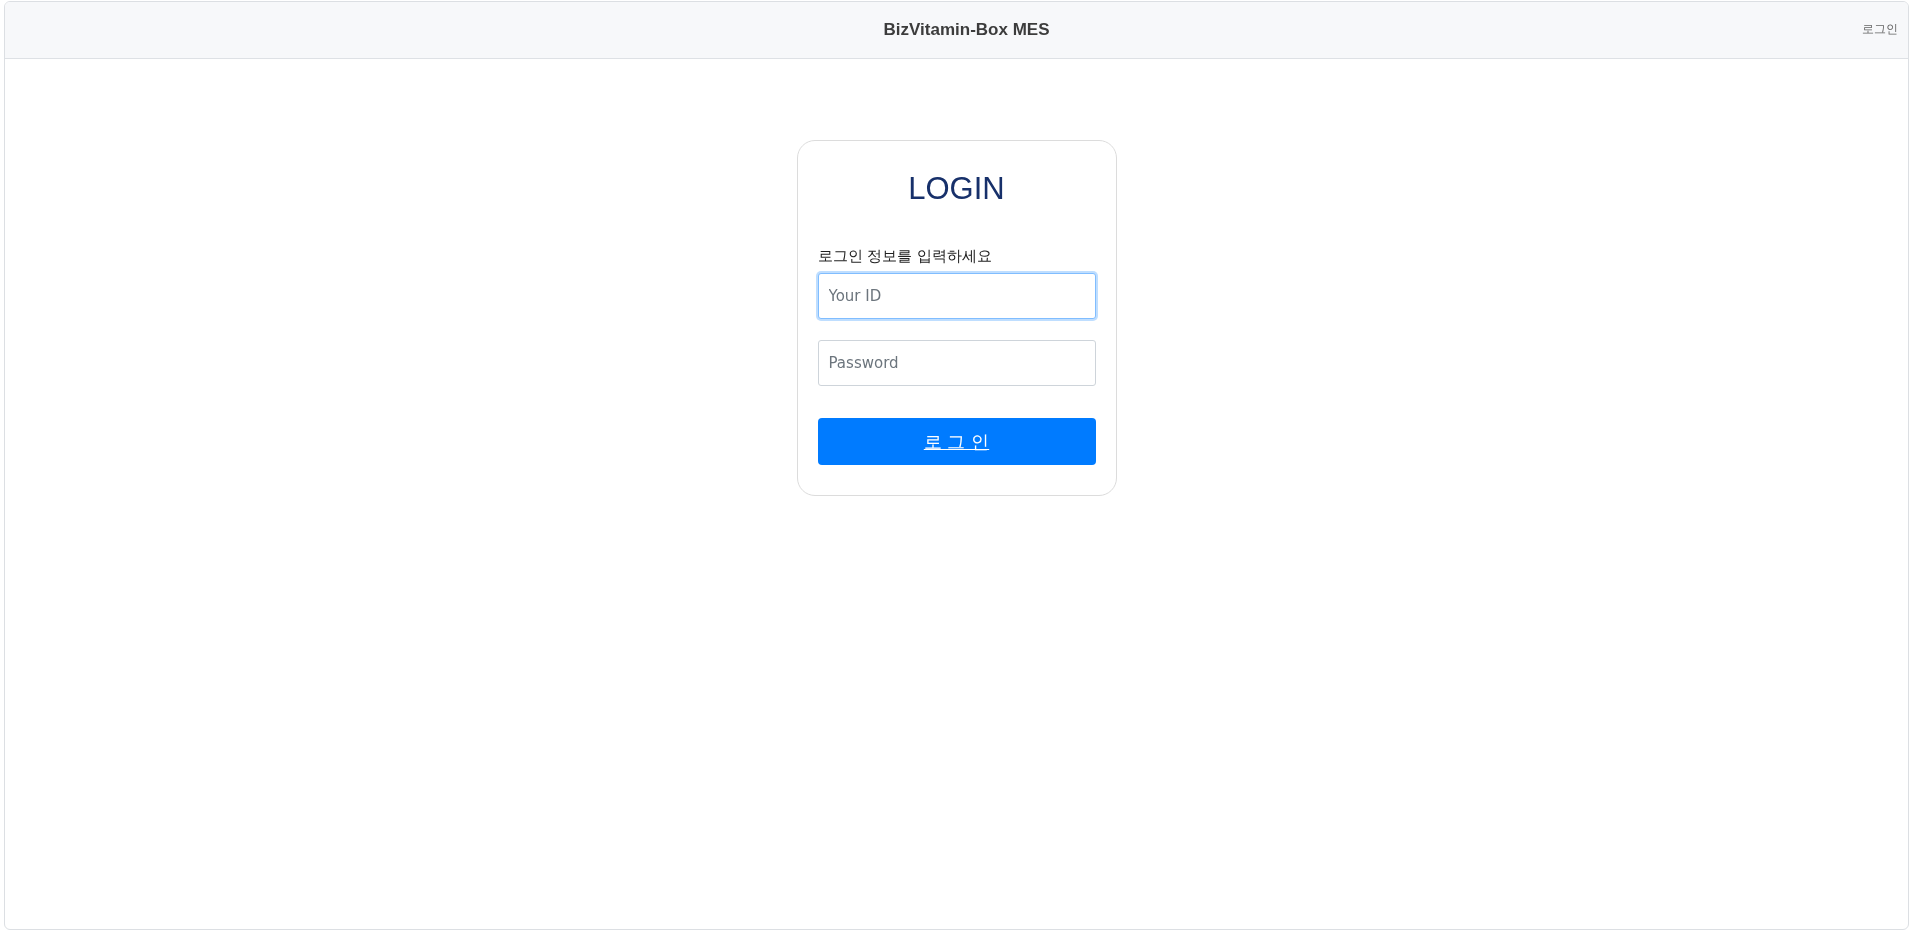 This screenshot has height=931, width=1910. Describe the element at coordinates (956, 363) in the screenshot. I see `password-field: Password` at that location.